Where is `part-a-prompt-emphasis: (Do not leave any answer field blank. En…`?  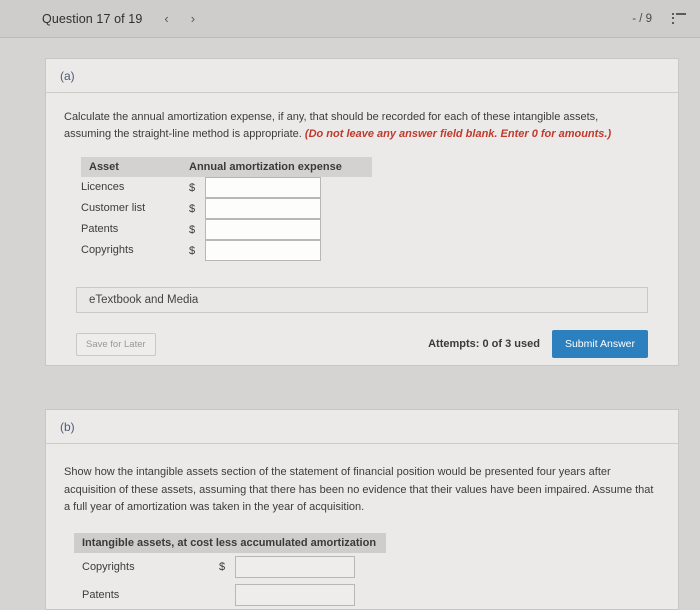 part-a-prompt-emphasis: (Do not leave any answer field blank. En… is located at coordinates (458, 134).